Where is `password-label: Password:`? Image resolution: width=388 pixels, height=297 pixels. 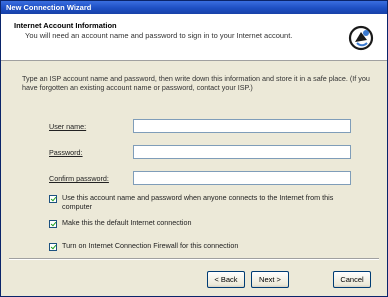 password-label: Password: is located at coordinates (66, 152).